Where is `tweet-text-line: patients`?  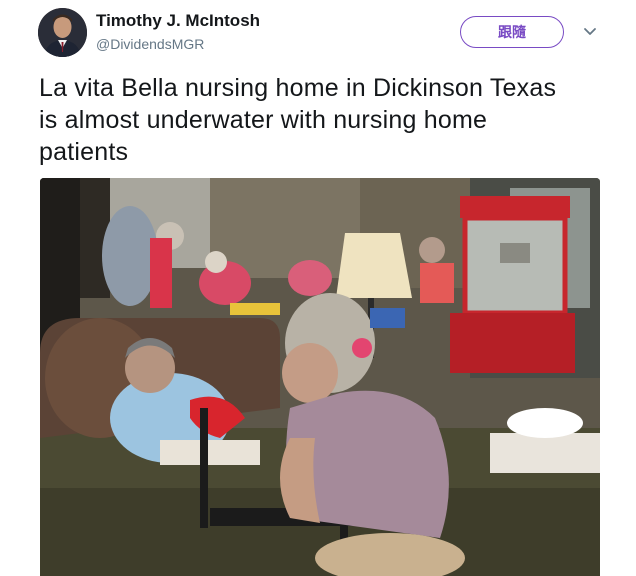 tweet-text-line: patients is located at coordinates (84, 152).